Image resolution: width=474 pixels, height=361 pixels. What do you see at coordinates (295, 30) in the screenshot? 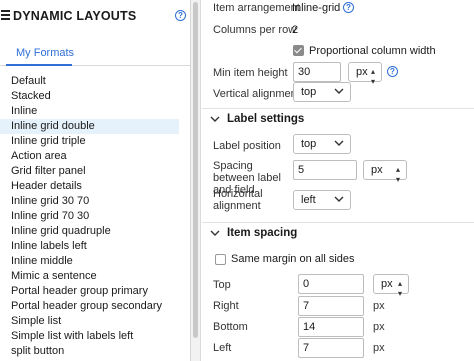
I see `columns-per-row-value: 2` at bounding box center [295, 30].